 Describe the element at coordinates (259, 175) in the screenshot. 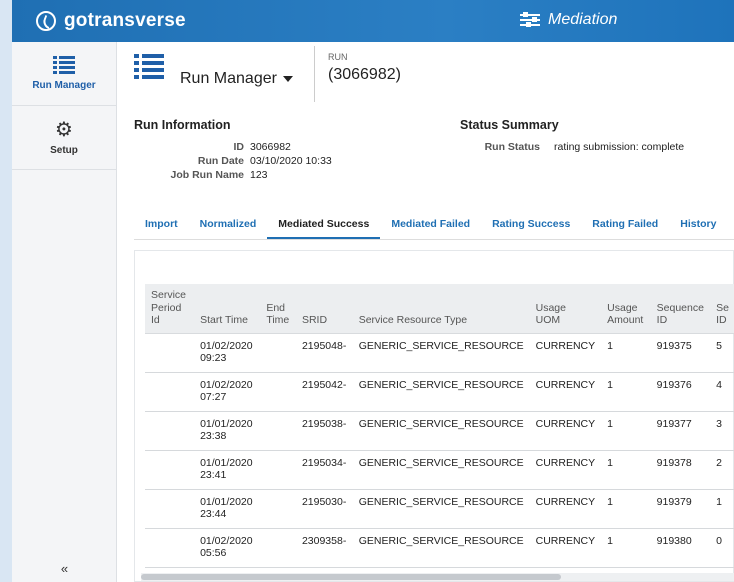

I see `field-value: 123` at that location.